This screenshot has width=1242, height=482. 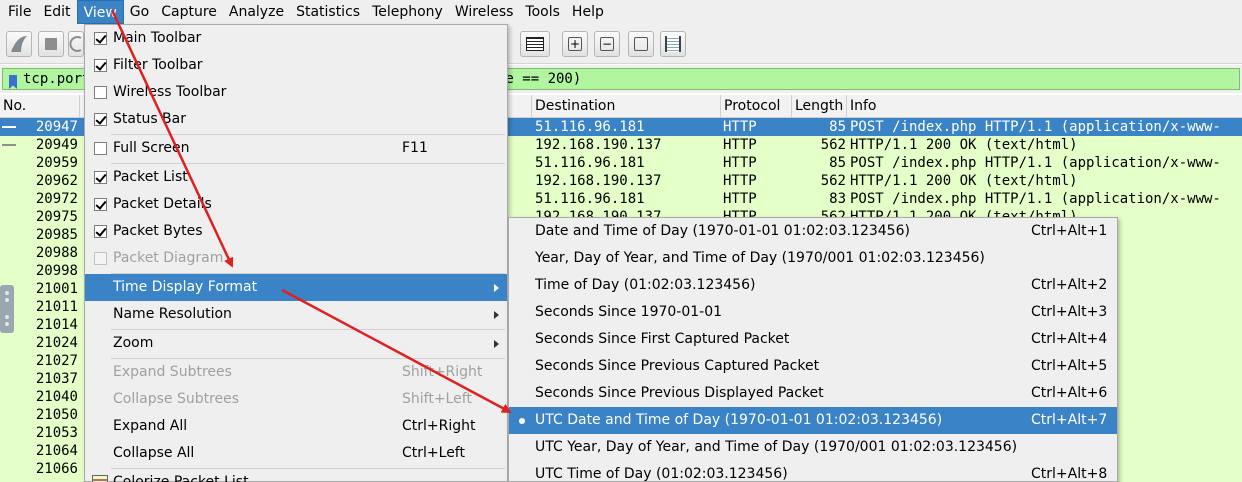 I want to click on packet-destination: 192.168.190.137, so click(x=598, y=145).